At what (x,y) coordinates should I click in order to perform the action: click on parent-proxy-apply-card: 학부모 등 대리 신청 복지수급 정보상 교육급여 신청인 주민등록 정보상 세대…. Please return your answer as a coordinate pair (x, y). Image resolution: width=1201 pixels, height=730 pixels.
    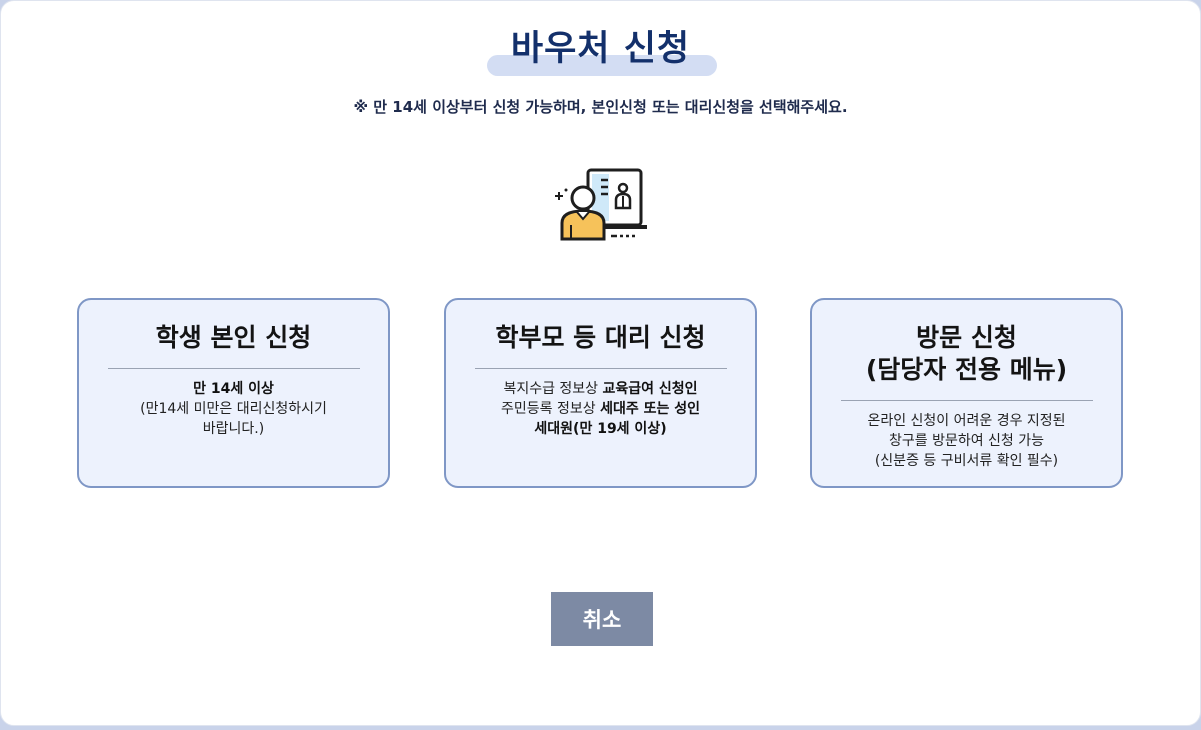
    Looking at the image, I should click on (600, 393).